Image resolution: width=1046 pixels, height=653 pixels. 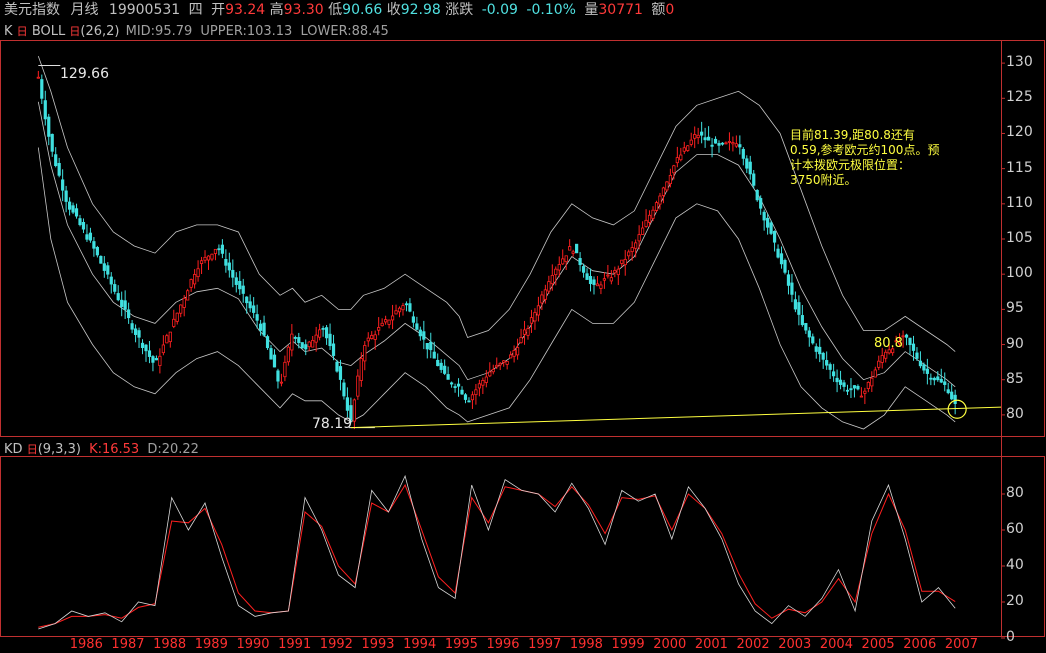 What do you see at coordinates (295, 644) in the screenshot?
I see `year-tick: 1991` at bounding box center [295, 644].